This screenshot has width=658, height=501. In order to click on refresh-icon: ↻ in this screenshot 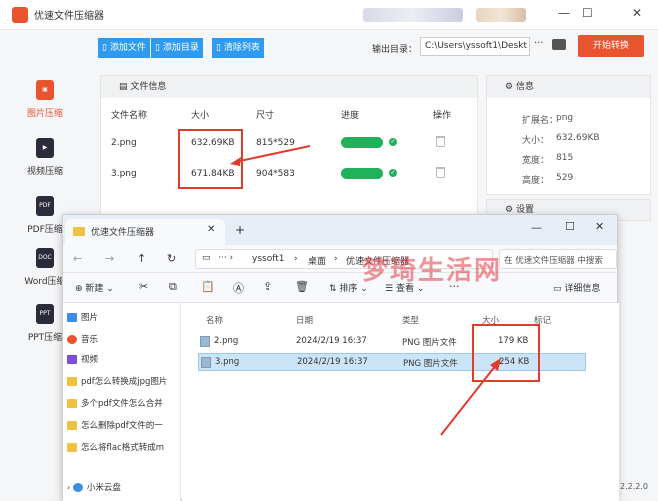, I will do `click(171, 258)`.